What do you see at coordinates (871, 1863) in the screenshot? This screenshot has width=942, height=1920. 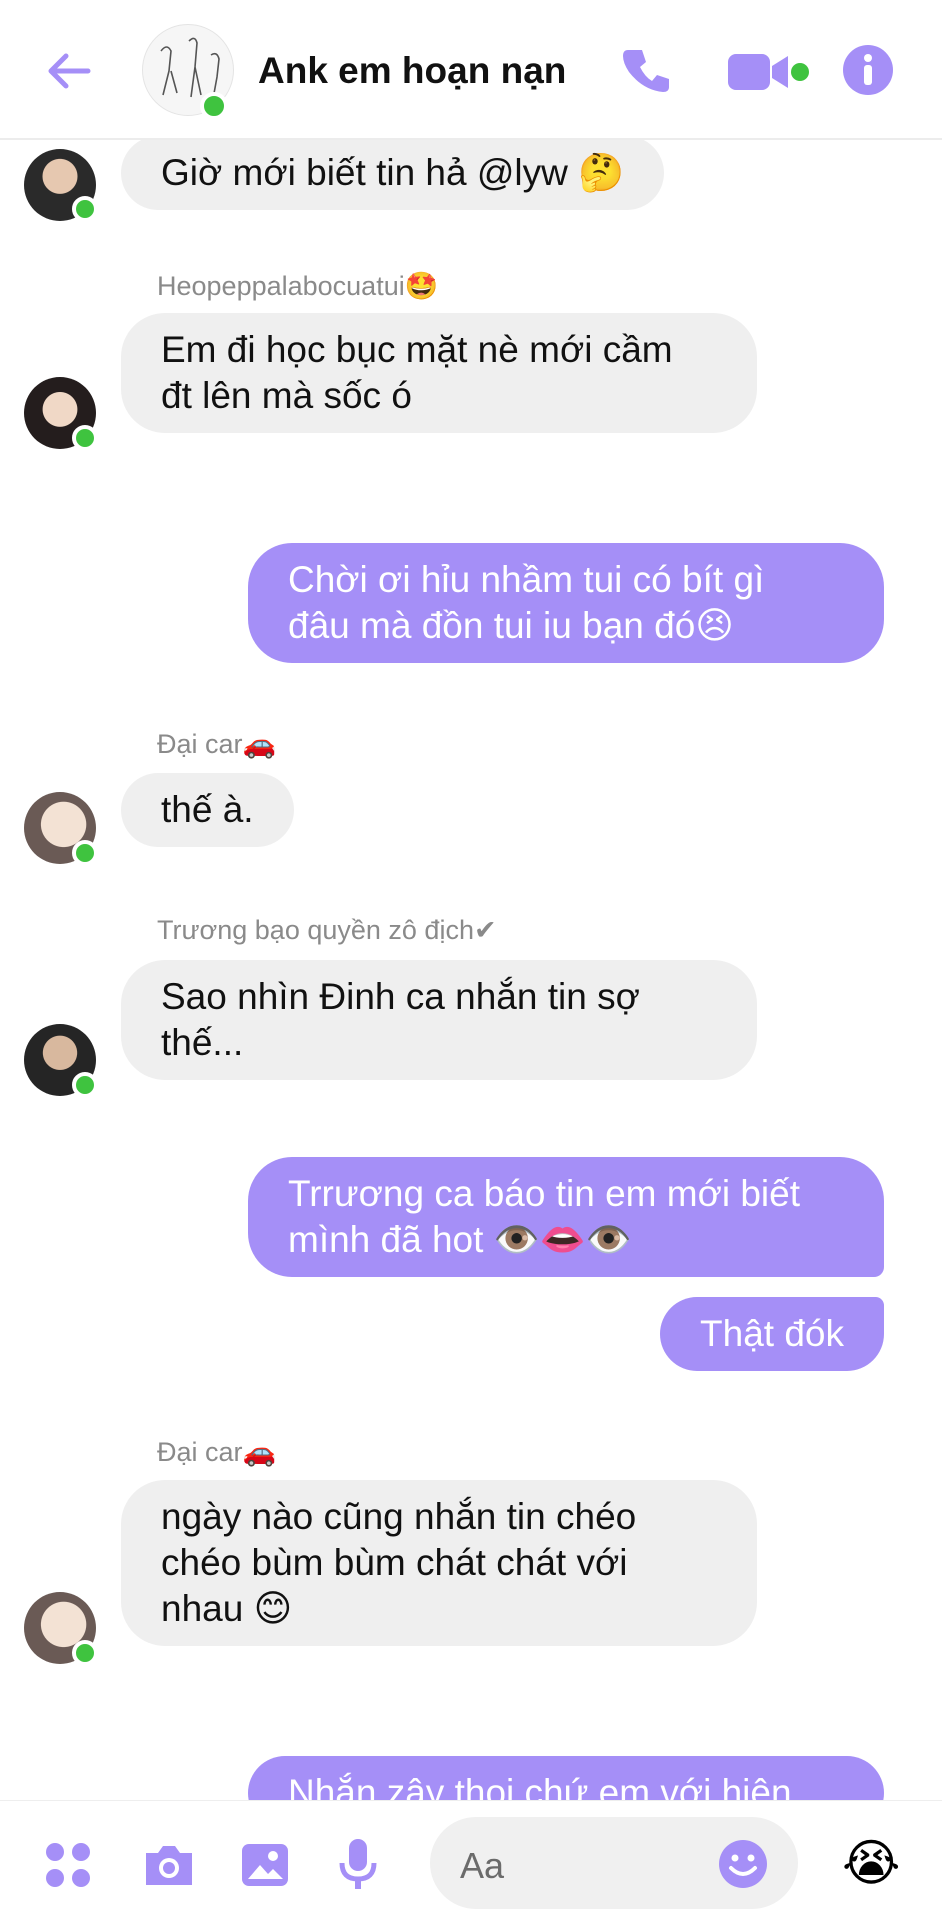 I see `quick-reaction-button: 😭` at bounding box center [871, 1863].